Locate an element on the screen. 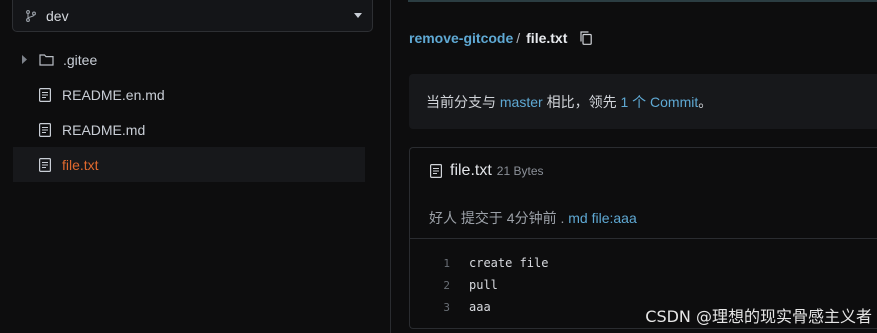 The height and width of the screenshot is (333, 877). tree-item-label: README.md is located at coordinates (104, 129).